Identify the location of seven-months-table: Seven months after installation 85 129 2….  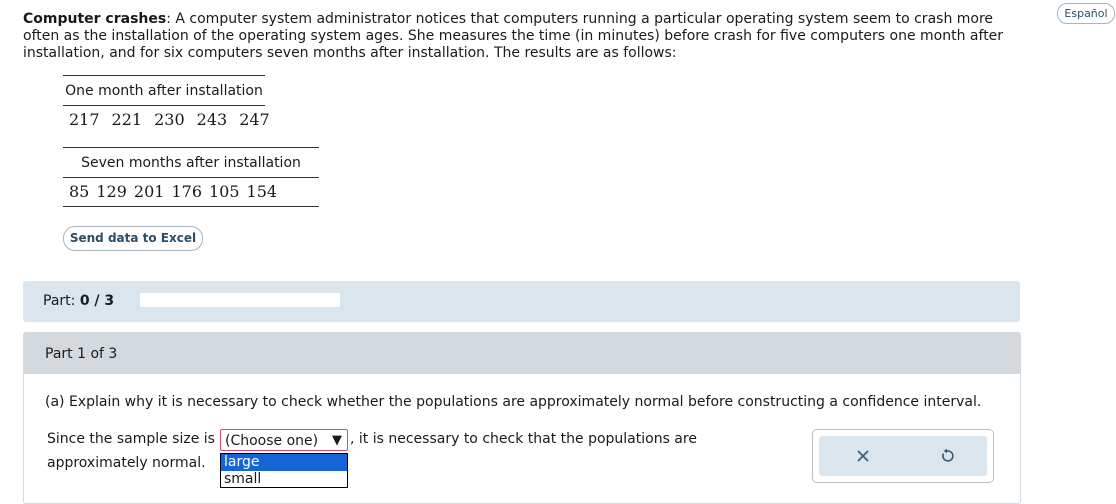
(191, 177).